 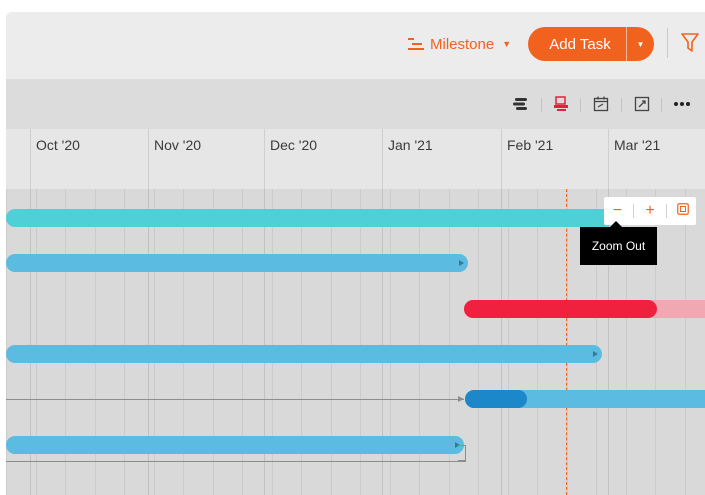 What do you see at coordinates (577, 44) in the screenshot?
I see `add-task-button: Add Task` at bounding box center [577, 44].